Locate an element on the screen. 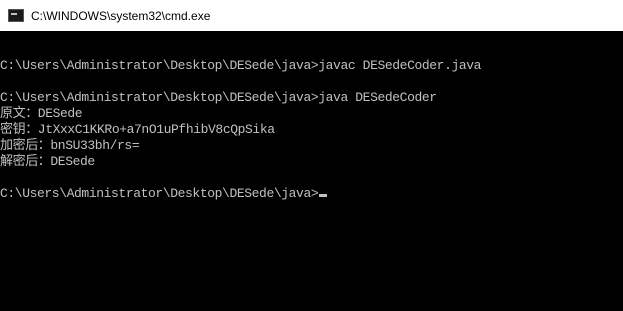  text-cursor is located at coordinates (323, 195).